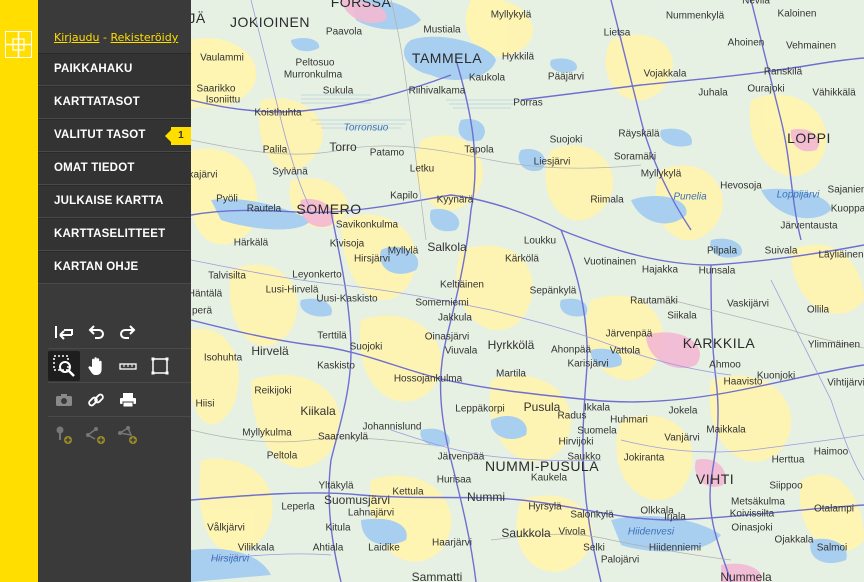 This screenshot has height=582, width=864. I want to click on place-label: Räyskälä, so click(639, 134).